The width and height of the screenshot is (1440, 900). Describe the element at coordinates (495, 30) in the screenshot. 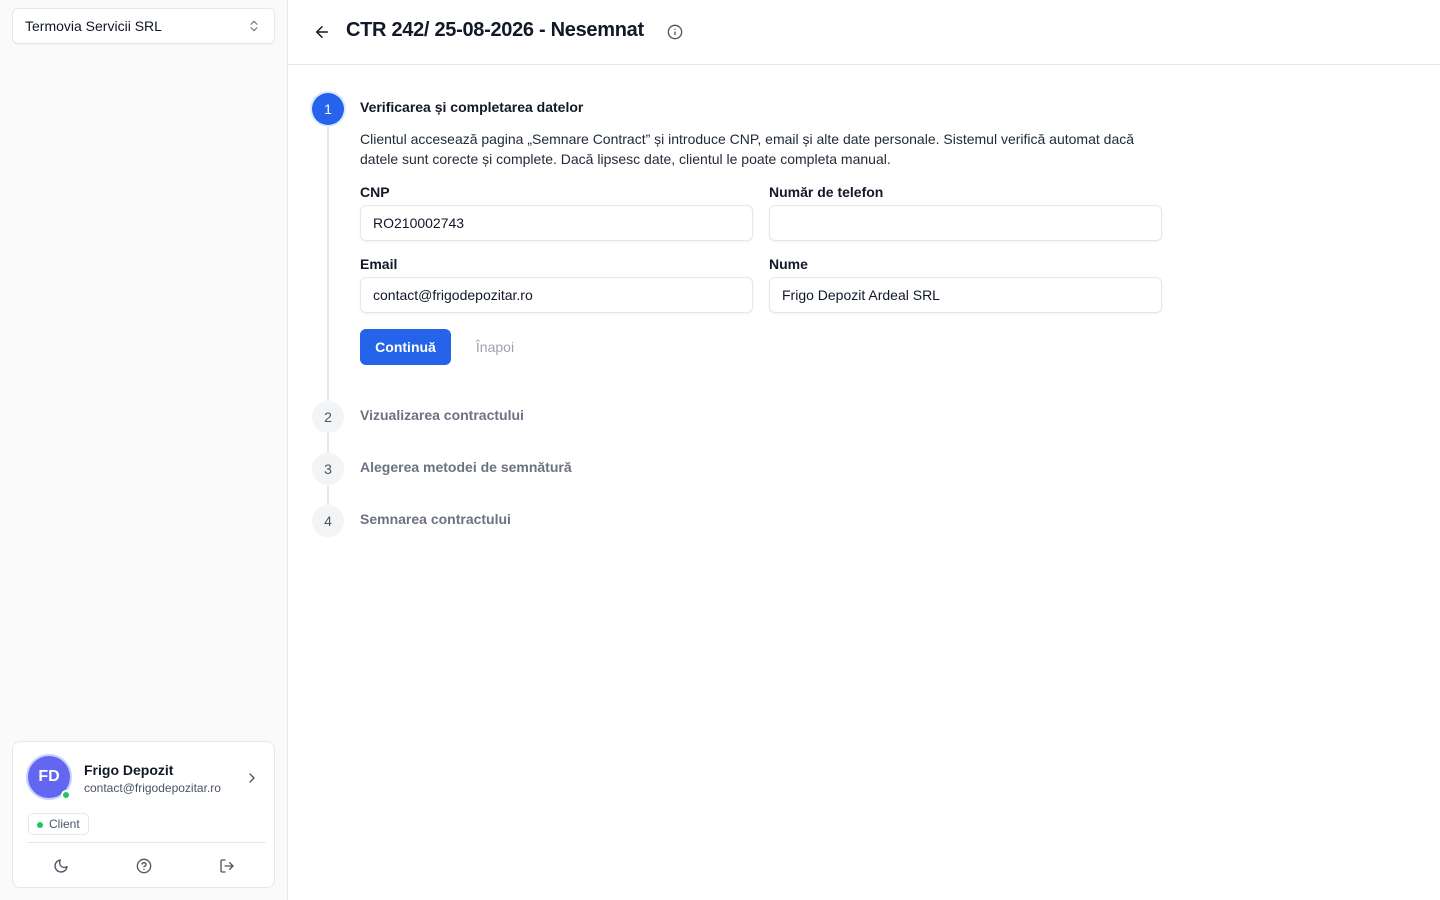

I see `page-title: CTR 242/ 25-08-2026 - Nesemnat` at that location.